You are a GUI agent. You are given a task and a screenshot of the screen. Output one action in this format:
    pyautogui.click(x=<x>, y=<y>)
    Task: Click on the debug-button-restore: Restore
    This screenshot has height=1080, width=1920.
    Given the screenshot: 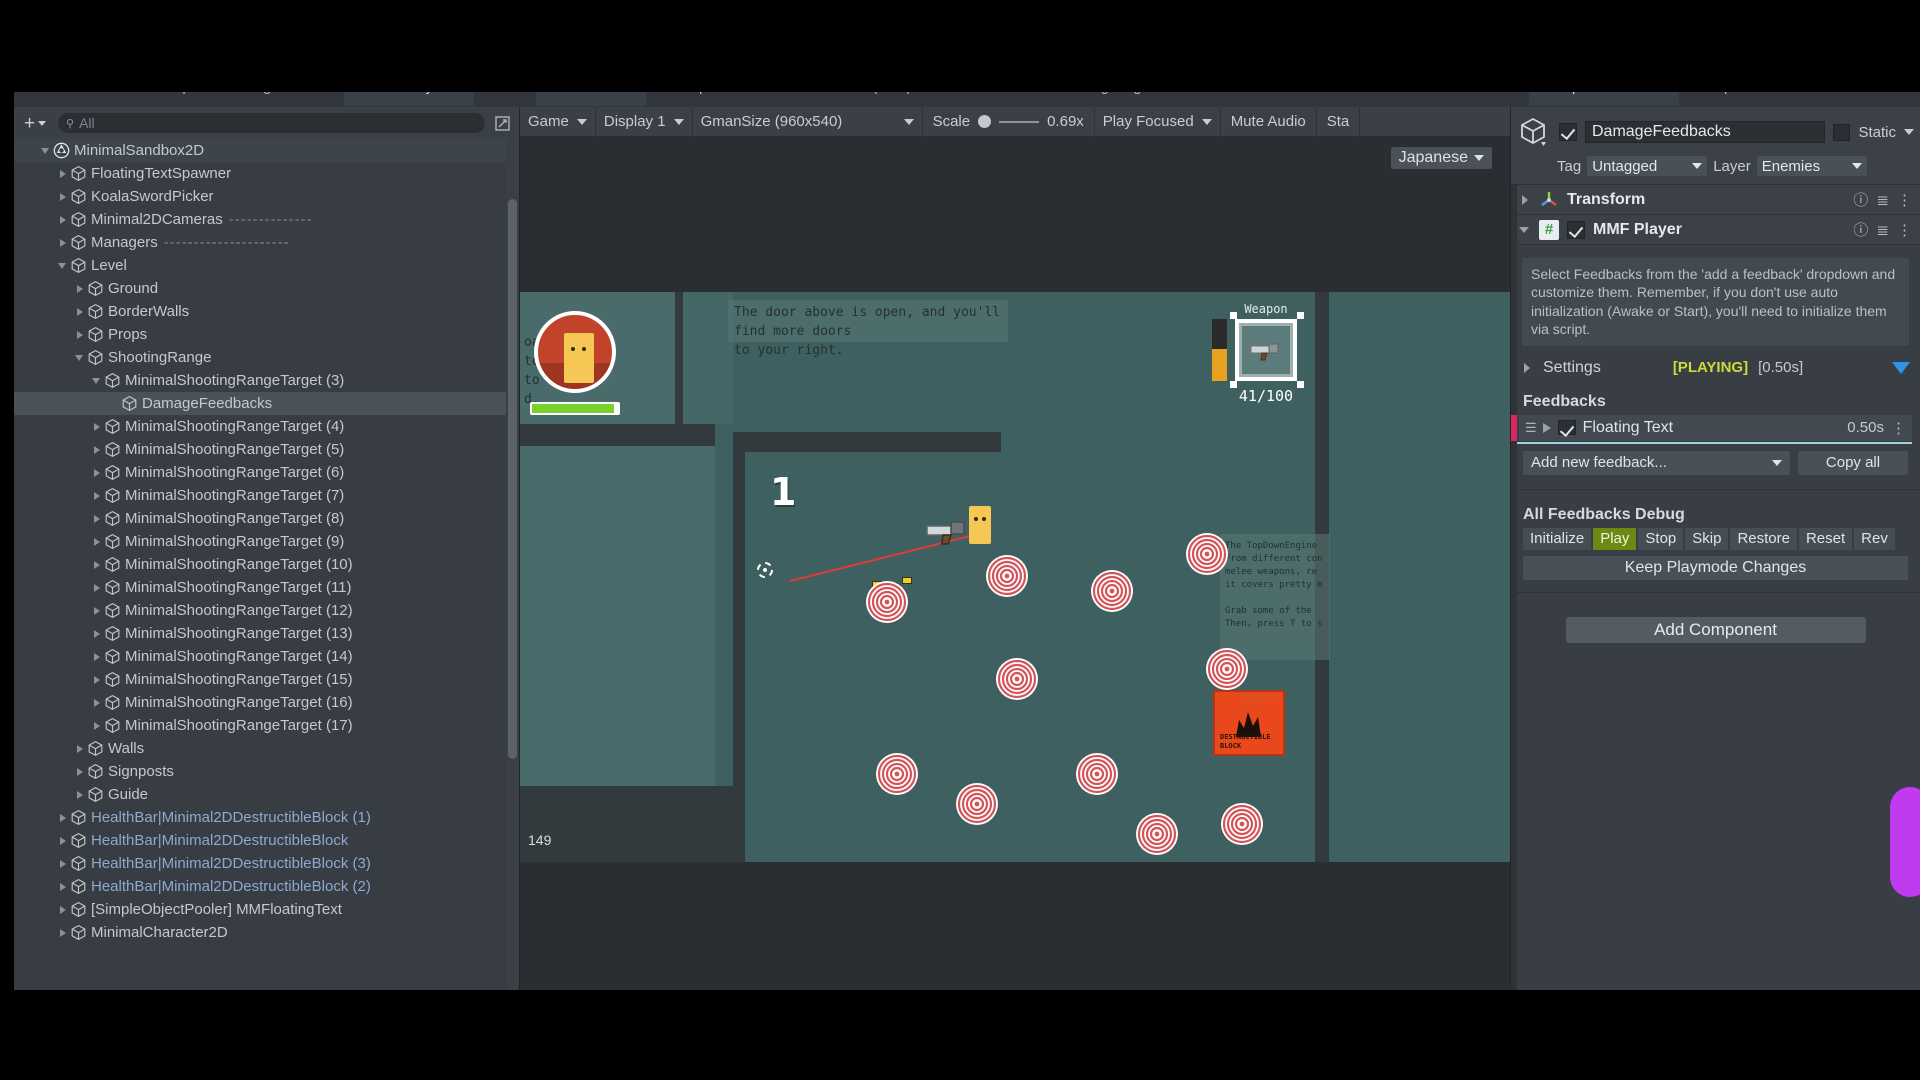 What is the action you would take?
    pyautogui.click(x=1763, y=538)
    